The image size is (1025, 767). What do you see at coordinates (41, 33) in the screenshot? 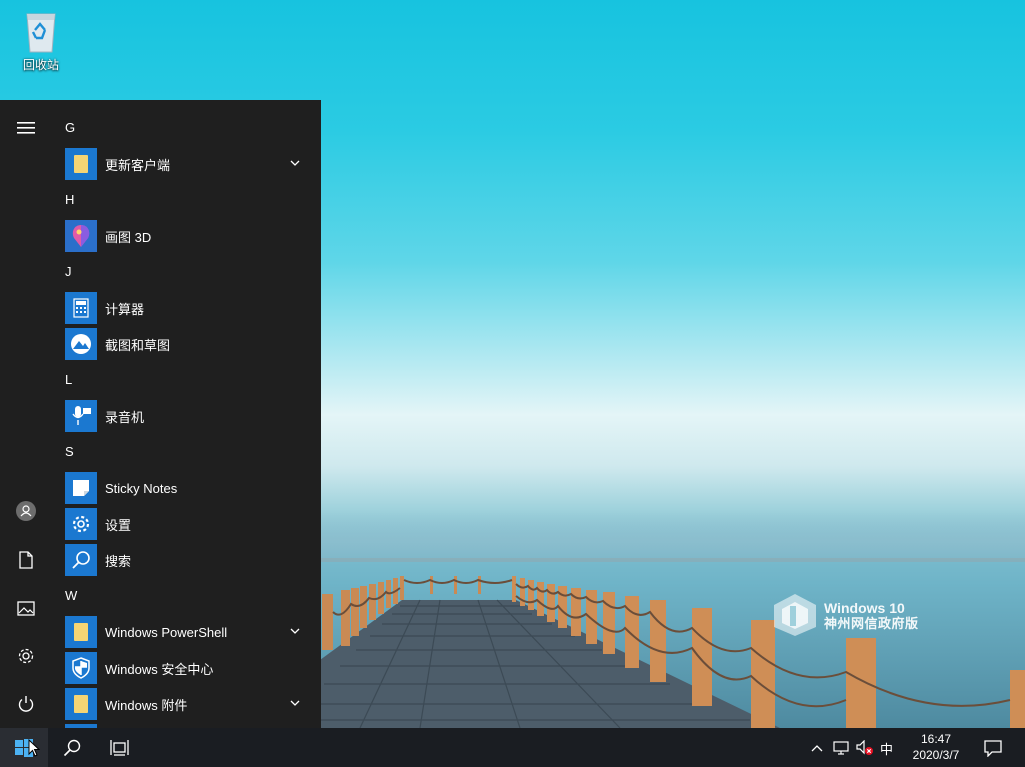
I see `recycle-bin-icon` at bounding box center [41, 33].